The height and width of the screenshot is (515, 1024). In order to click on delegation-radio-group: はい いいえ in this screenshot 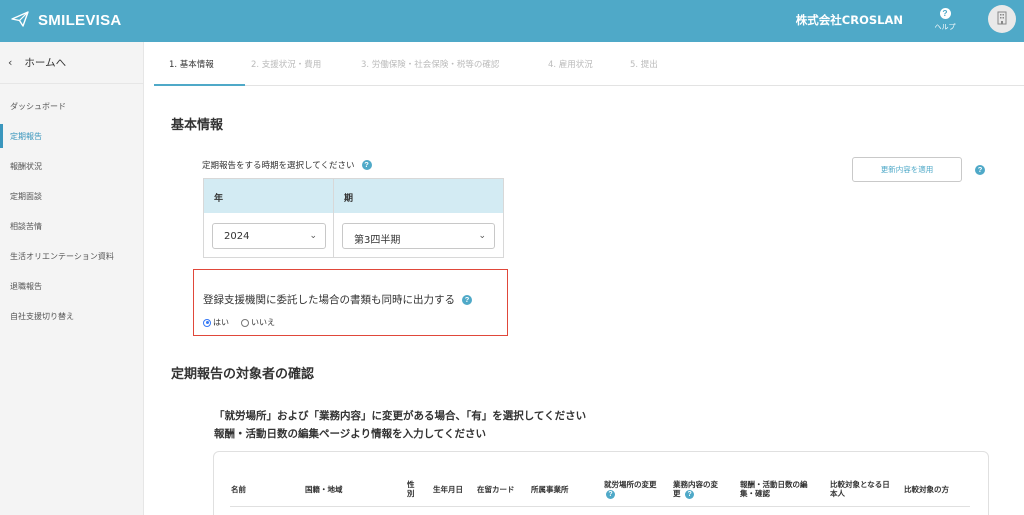, I will do `click(239, 322)`.